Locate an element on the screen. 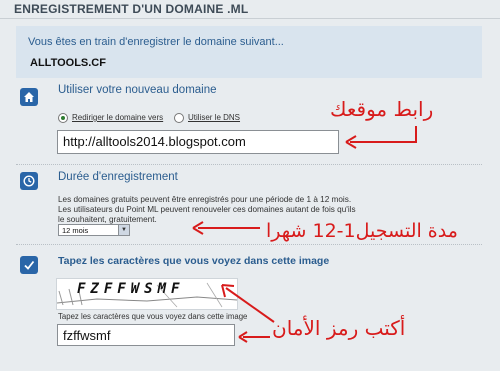 The width and height of the screenshot is (500, 371). section-title-duration: Durée d'enregistrement is located at coordinates (118, 177).